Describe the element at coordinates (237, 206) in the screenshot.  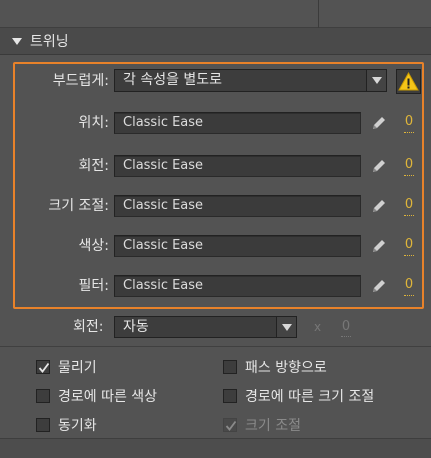
I see `ease-field-scale: Classic Ease` at that location.